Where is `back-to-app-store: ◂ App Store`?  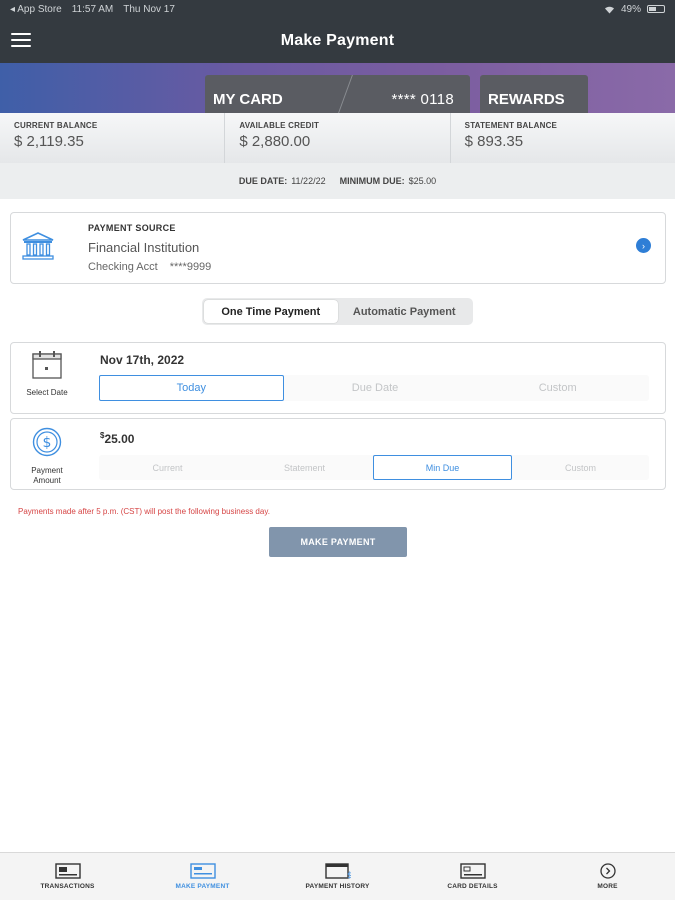
back-to-app-store: ◂ App Store is located at coordinates (36, 9).